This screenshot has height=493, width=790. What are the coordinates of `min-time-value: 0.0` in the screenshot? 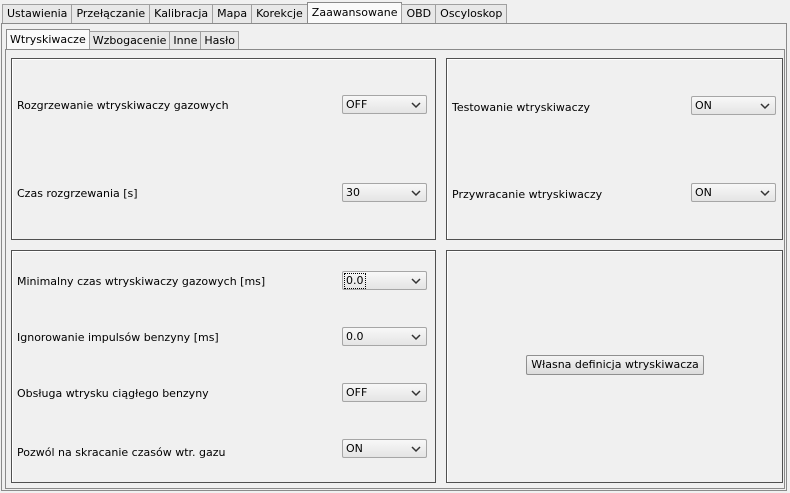 It's located at (355, 281).